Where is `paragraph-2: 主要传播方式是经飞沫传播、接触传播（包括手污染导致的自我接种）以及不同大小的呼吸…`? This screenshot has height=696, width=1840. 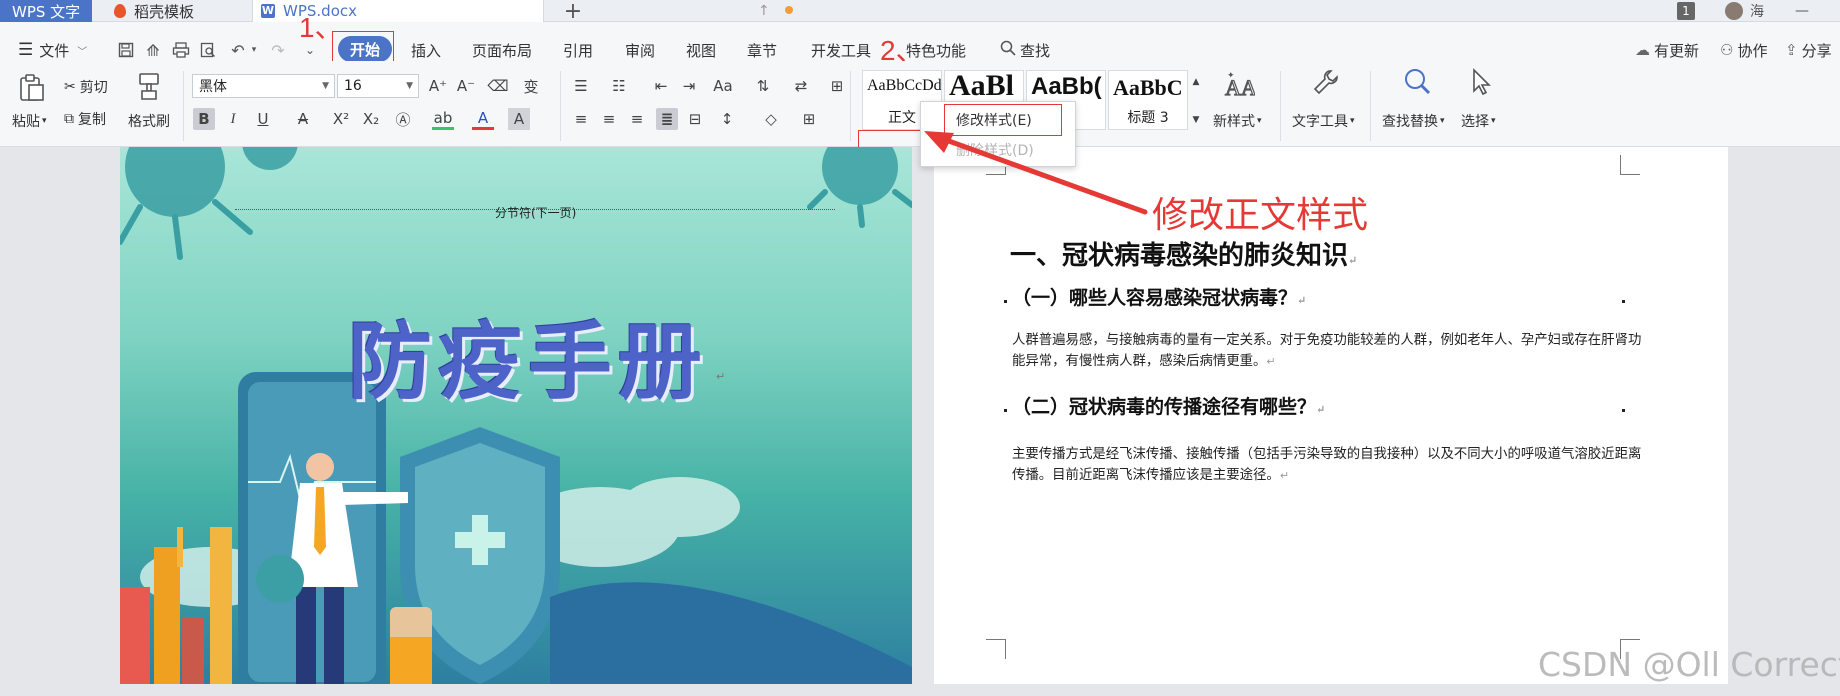
paragraph-2: 主要传播方式是经飞沫传播、接触传播（包括手污染导致的自我接种）以及不同大小的呼吸… is located at coordinates (1332, 465).